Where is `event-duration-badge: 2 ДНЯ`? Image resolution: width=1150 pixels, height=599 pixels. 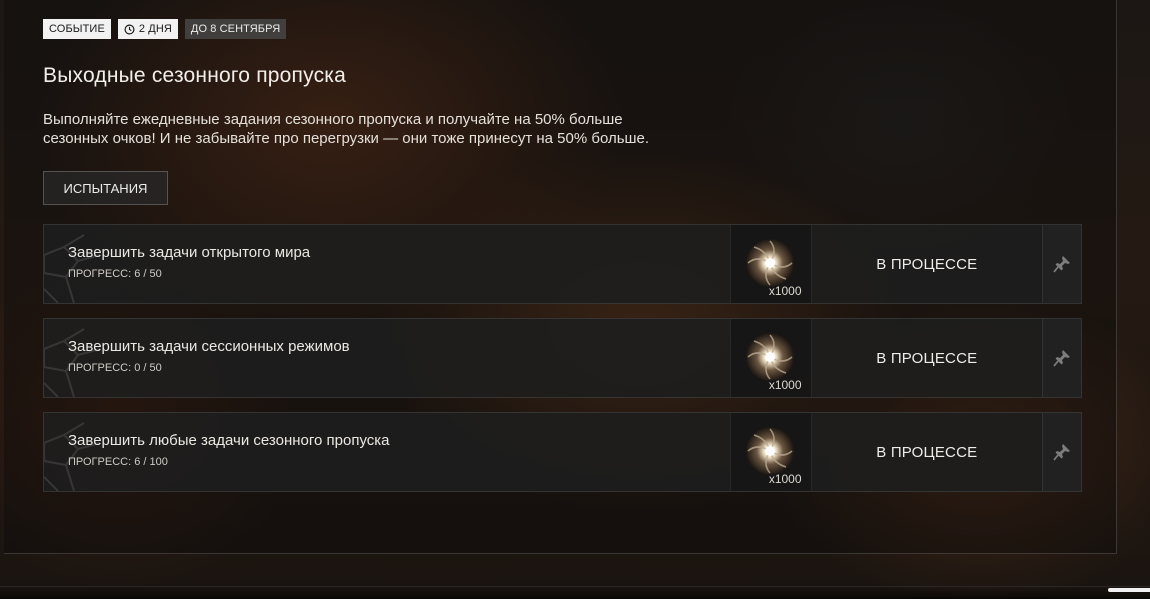 event-duration-badge: 2 ДНЯ is located at coordinates (147, 29).